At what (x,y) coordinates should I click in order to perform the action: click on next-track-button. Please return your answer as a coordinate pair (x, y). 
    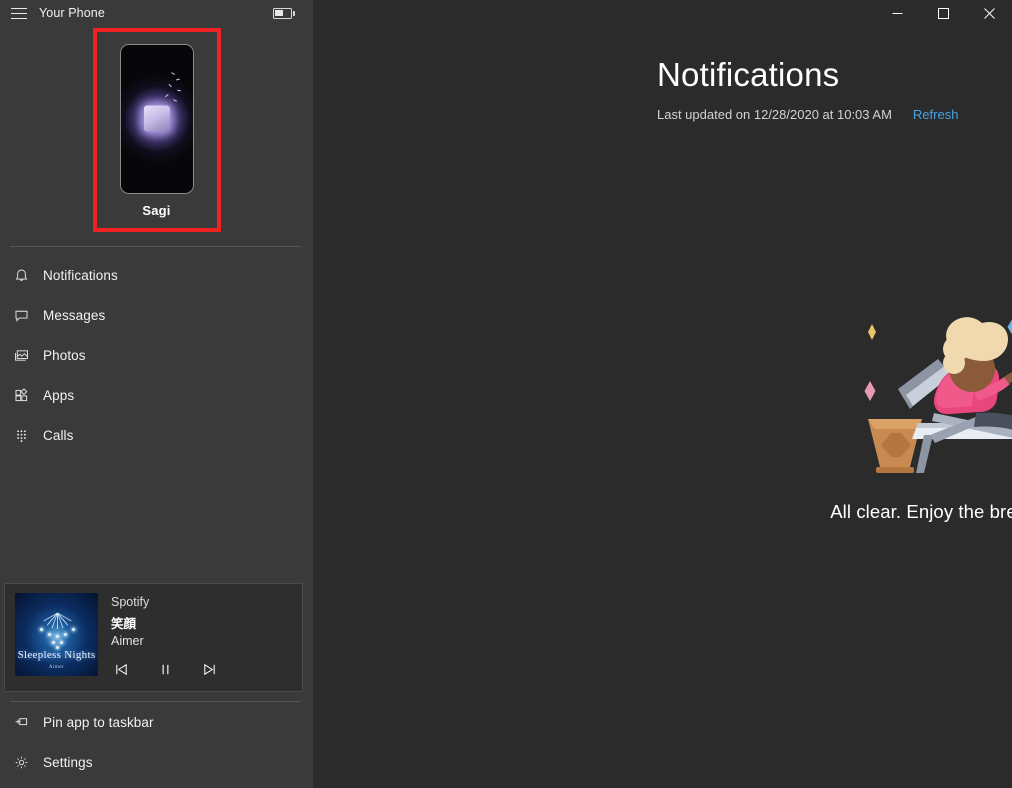
    Looking at the image, I should click on (209, 669).